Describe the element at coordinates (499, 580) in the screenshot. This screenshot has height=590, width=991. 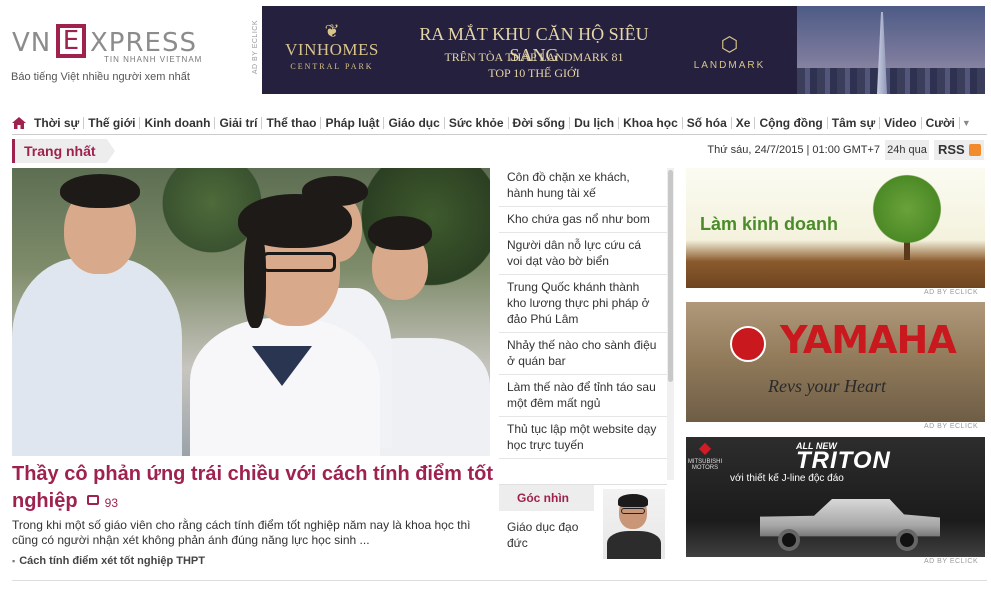
I see `divider` at that location.